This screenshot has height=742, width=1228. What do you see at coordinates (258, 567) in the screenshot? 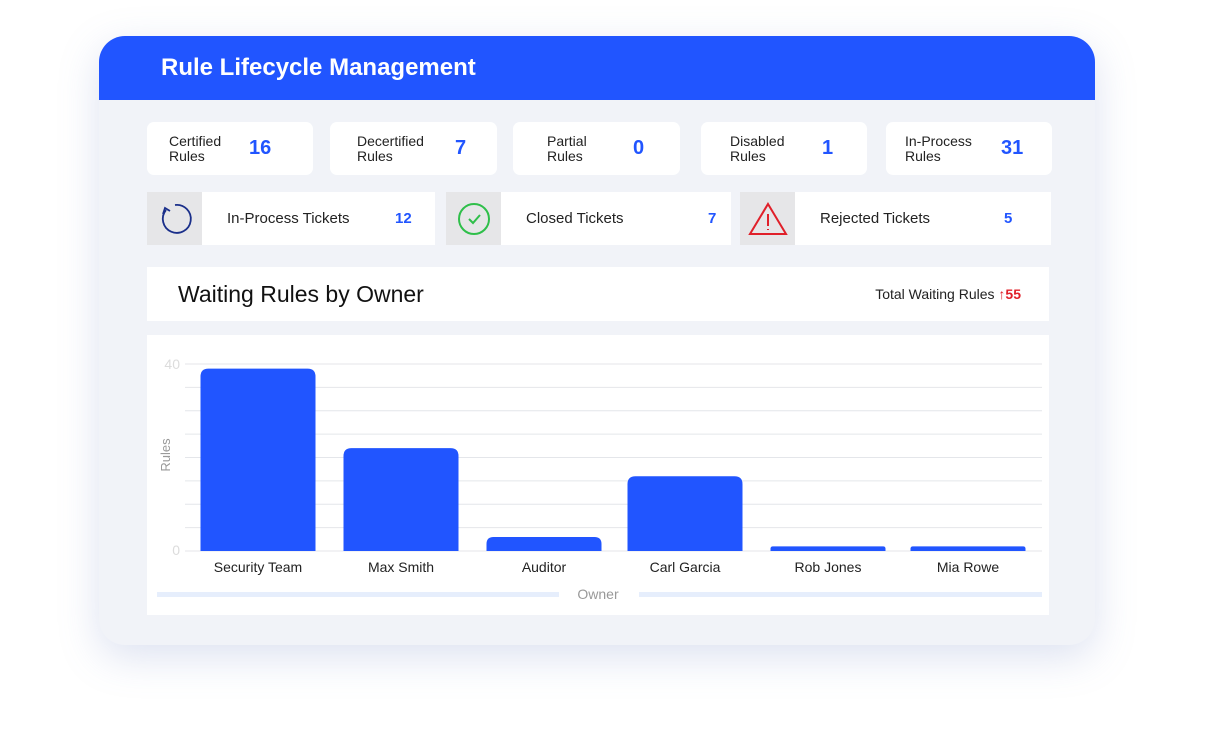
I see `x-tick-label: Security Team` at bounding box center [258, 567].